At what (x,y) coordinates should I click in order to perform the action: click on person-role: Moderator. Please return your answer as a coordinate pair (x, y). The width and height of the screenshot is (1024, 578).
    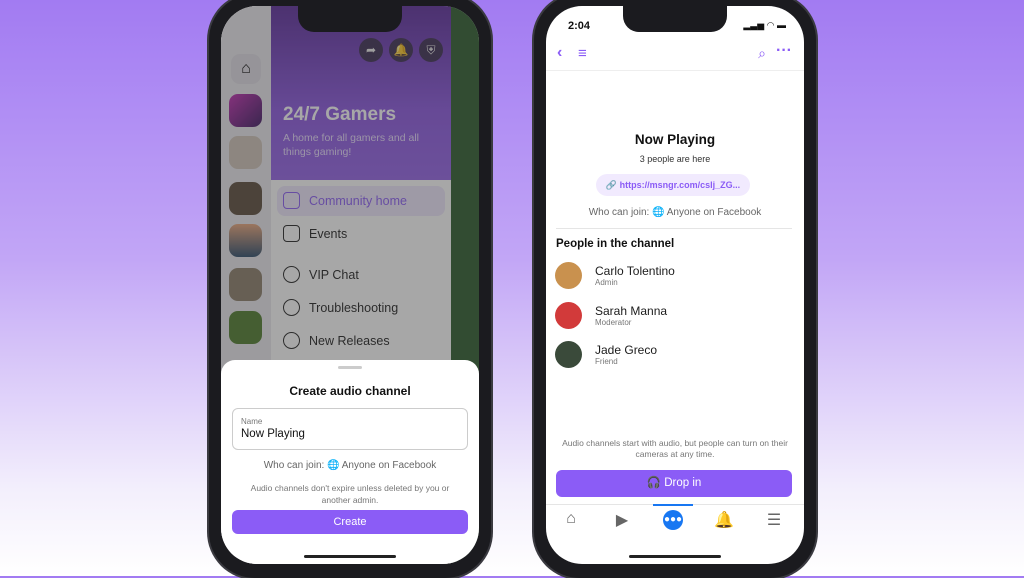
    Looking at the image, I should click on (613, 322).